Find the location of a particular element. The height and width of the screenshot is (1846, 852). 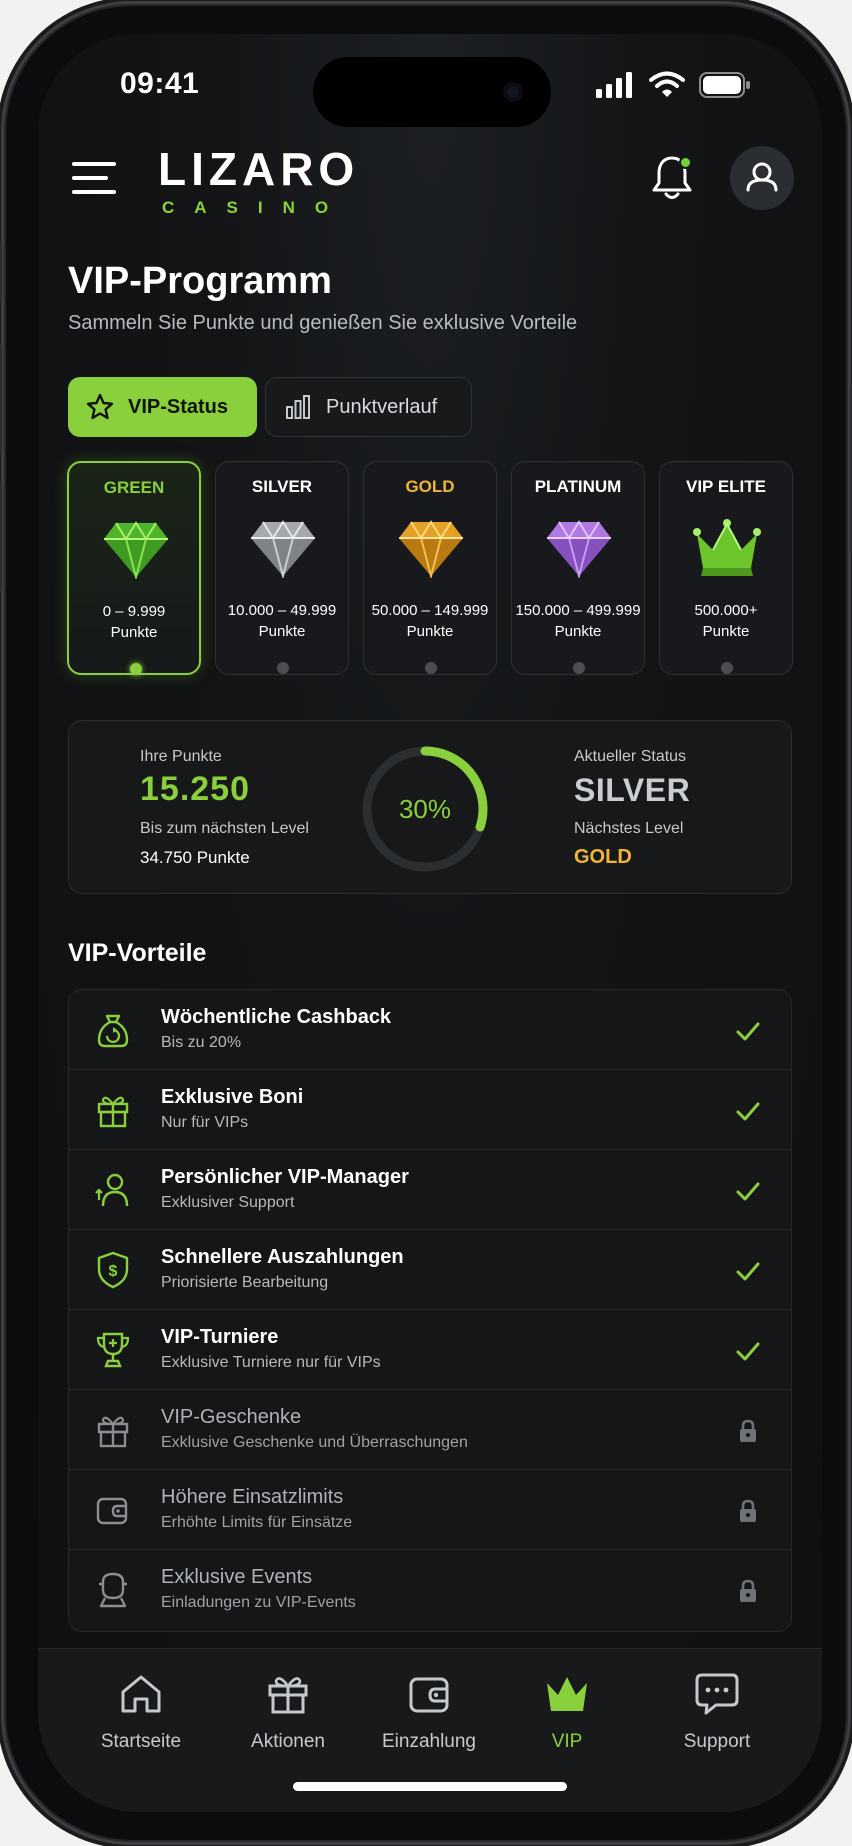

silver-diamond-icon is located at coordinates (283, 549).